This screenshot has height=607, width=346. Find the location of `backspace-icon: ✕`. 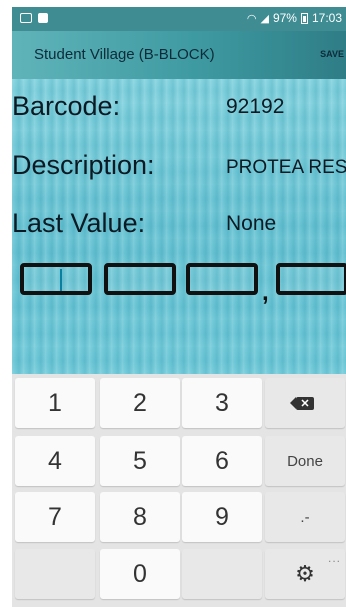

backspace-icon: ✕ is located at coordinates (302, 403).